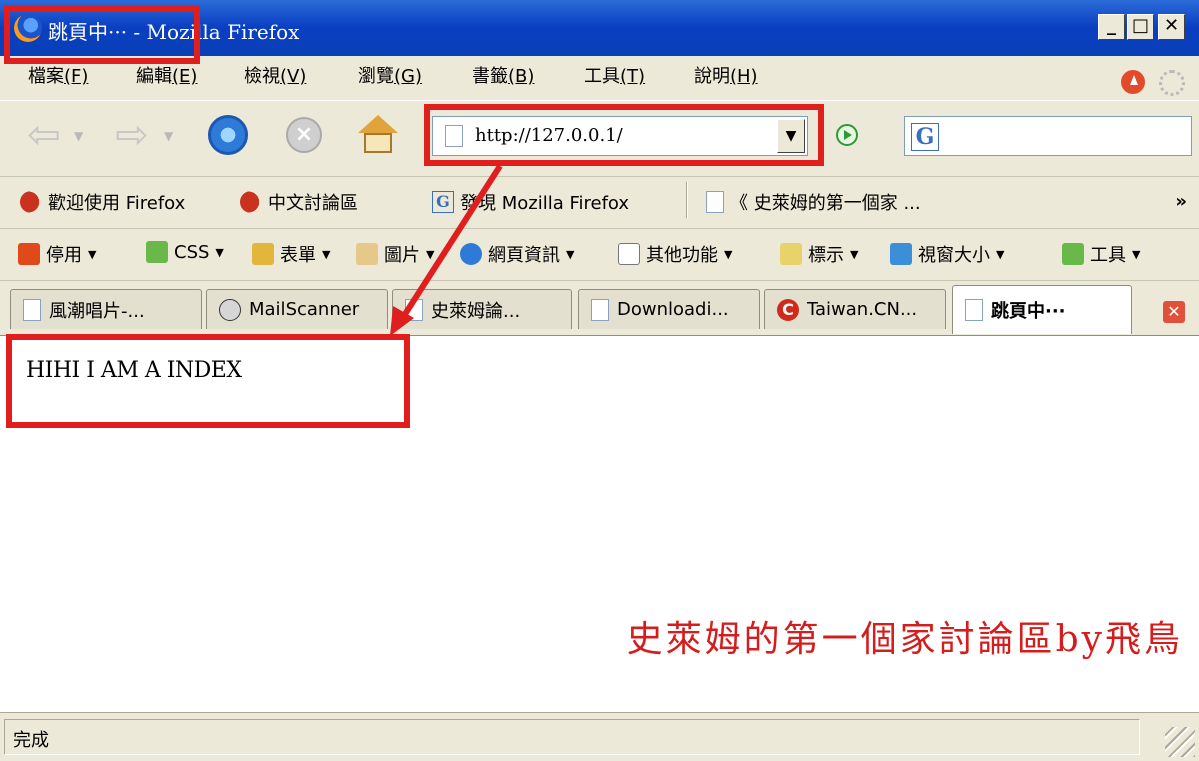 Image resolution: width=1199 pixels, height=761 pixels. I want to click on resize-icon, so click(901, 254).